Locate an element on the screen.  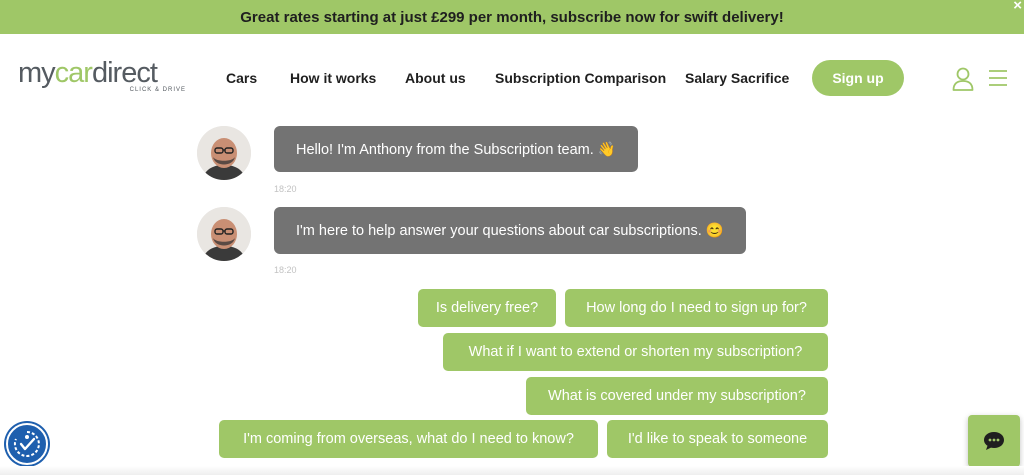
chat-launcher-button is located at coordinates (994, 441).